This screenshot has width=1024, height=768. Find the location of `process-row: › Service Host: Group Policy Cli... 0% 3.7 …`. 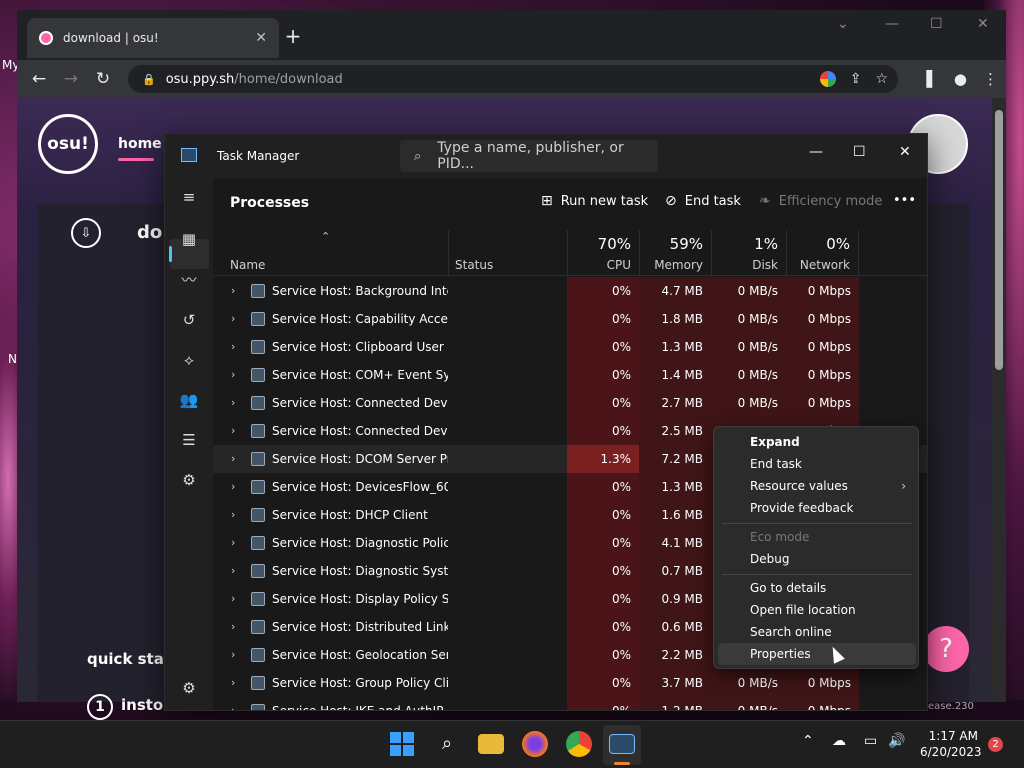

process-row: › Service Host: Group Policy Cli... 0% 3.7 … is located at coordinates (570, 683).